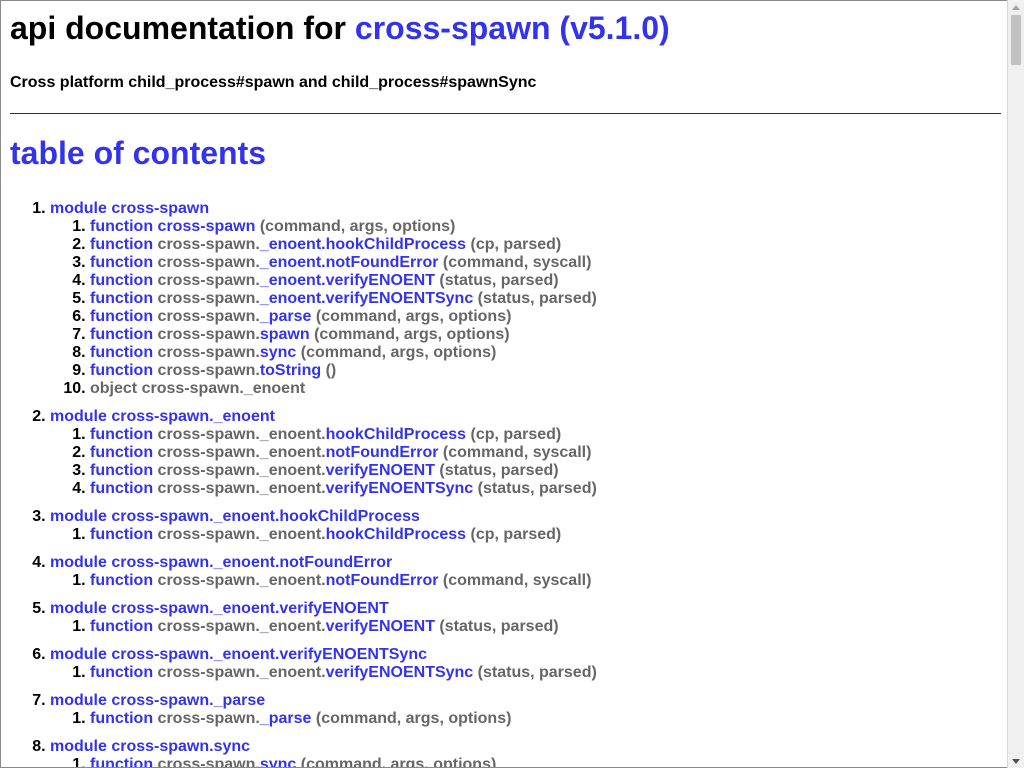 The height and width of the screenshot is (768, 1024). I want to click on function-name-link: cross-spawn, so click(207, 226).